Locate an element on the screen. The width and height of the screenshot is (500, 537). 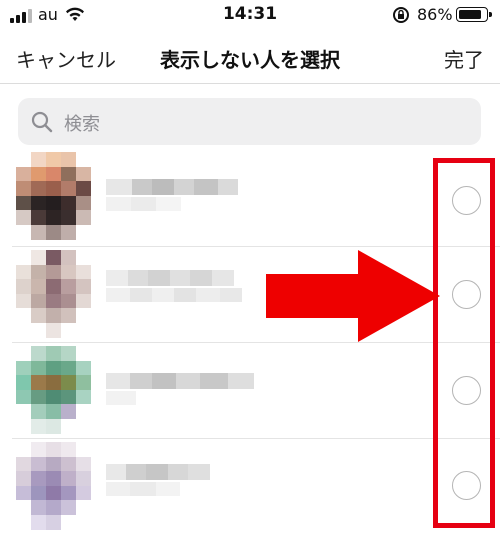
search-icon is located at coordinates (42, 122).